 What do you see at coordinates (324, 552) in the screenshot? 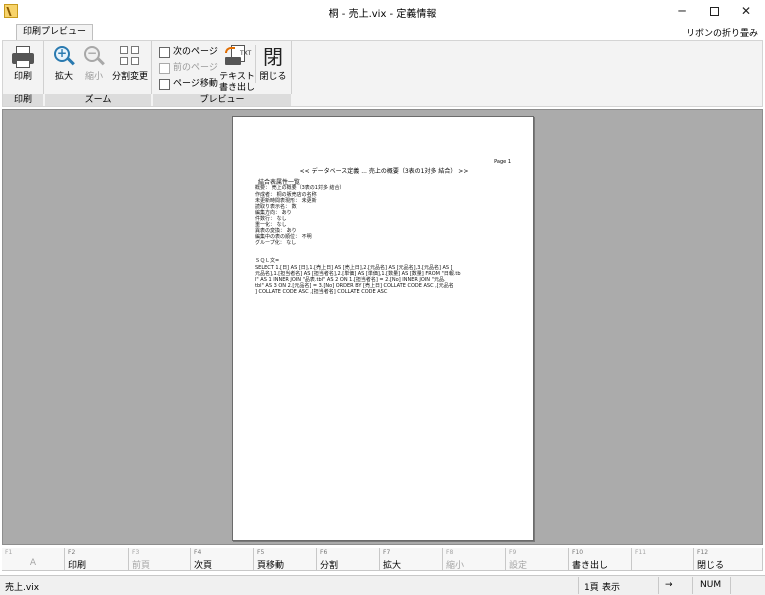
I see `fkey-number: F6` at bounding box center [324, 552].